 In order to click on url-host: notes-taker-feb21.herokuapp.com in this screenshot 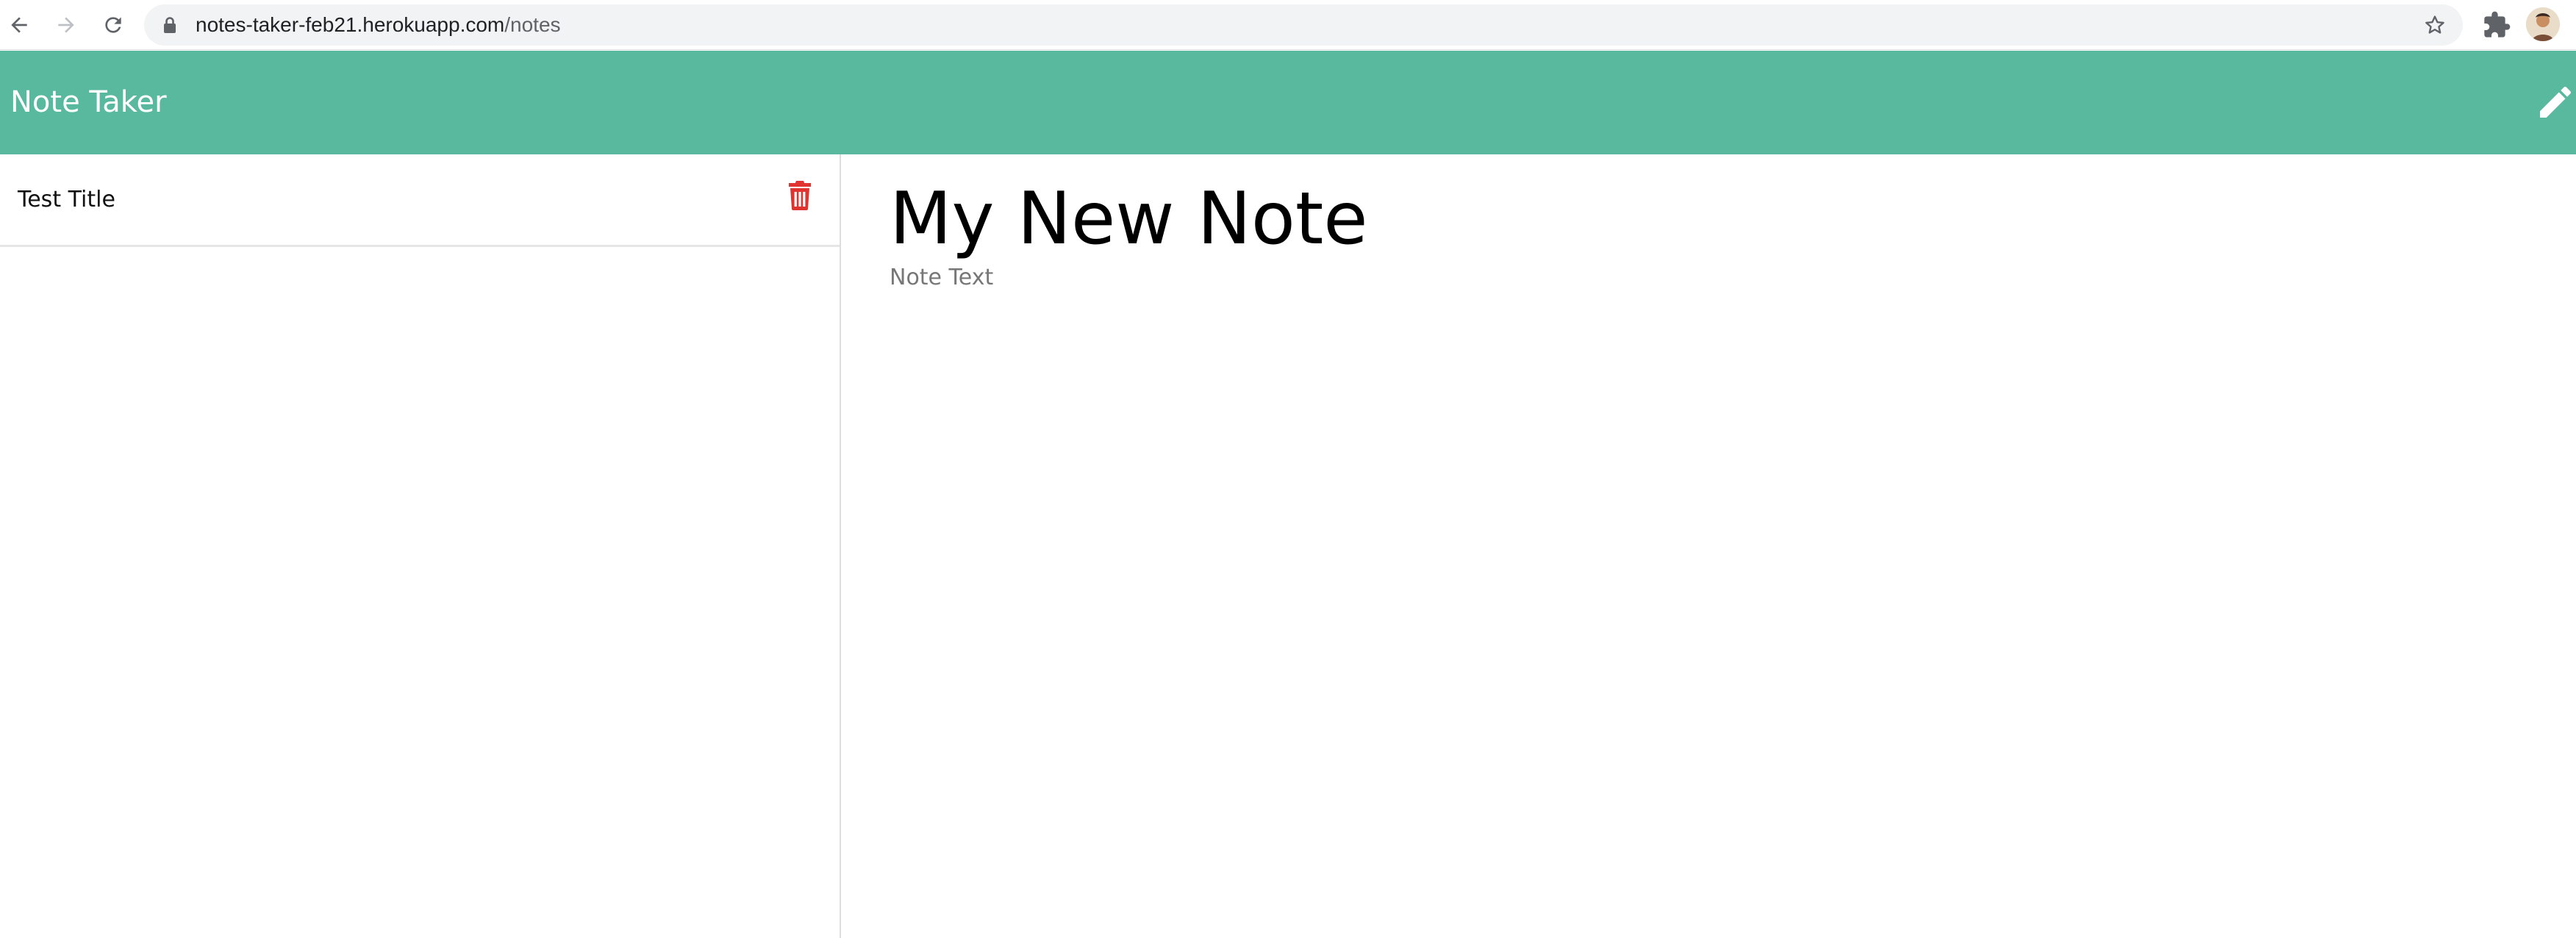, I will do `click(350, 24)`.